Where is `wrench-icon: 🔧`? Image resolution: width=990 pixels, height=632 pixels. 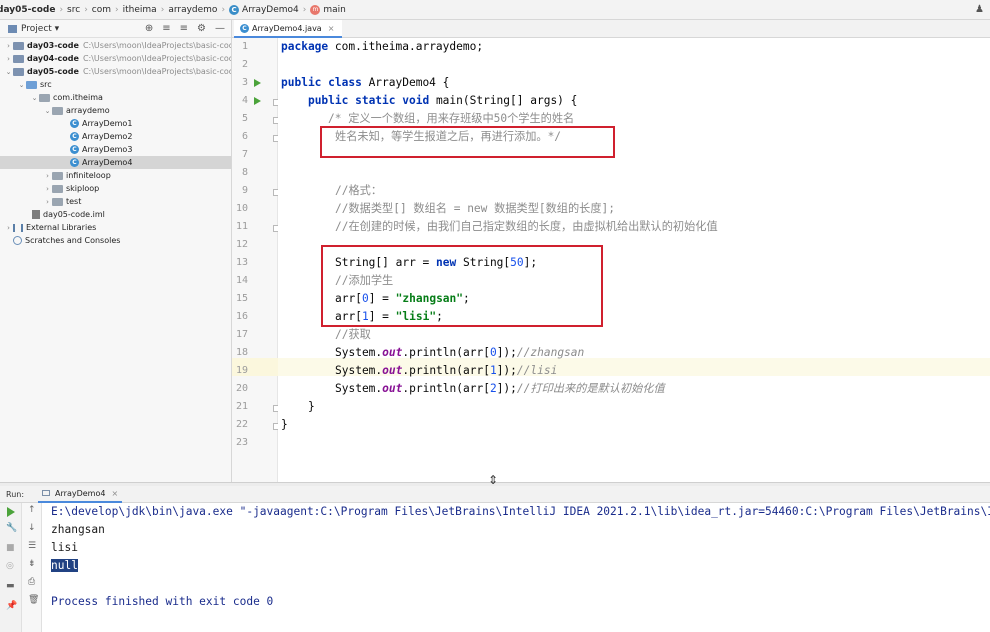 wrench-icon: 🔧 is located at coordinates (11, 528).